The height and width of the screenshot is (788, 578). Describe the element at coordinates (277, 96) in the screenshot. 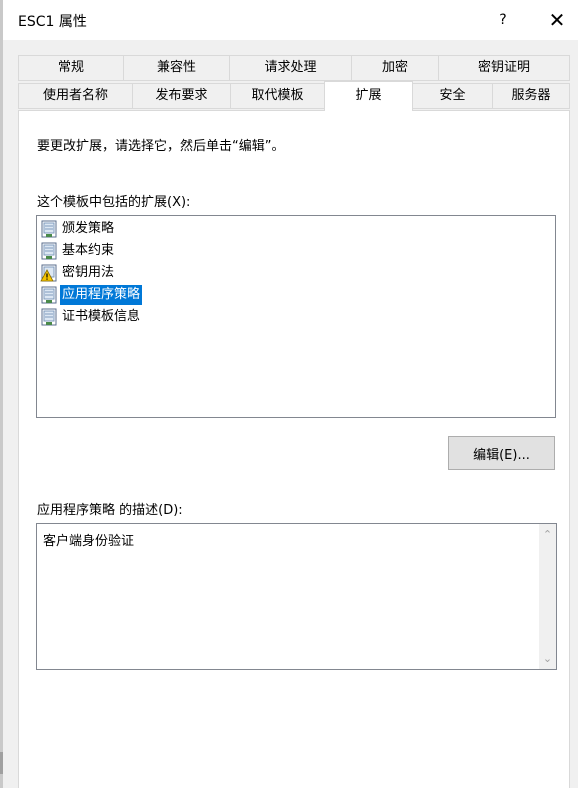

I see `tab-superseded-templates: 取代模板` at that location.